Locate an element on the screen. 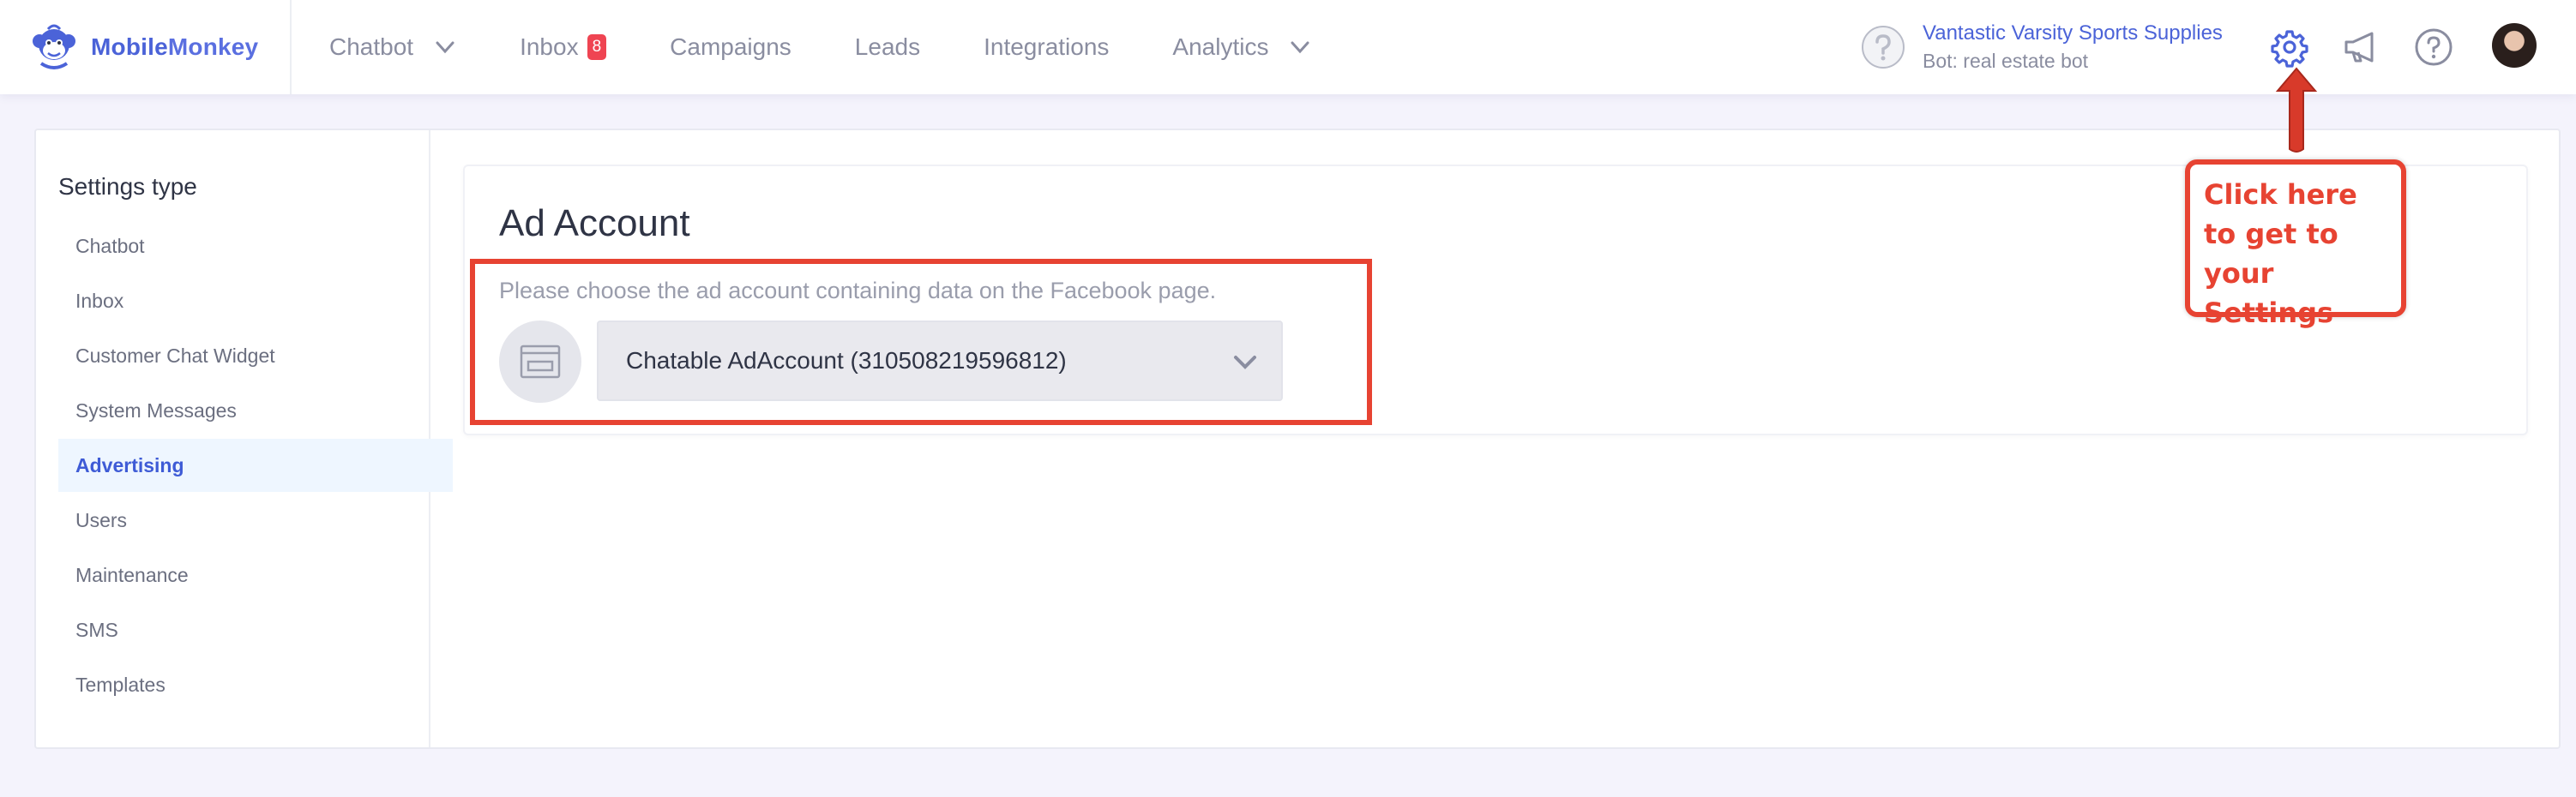 The image size is (2576, 797). brand: MobileMonkey is located at coordinates (146, 47).